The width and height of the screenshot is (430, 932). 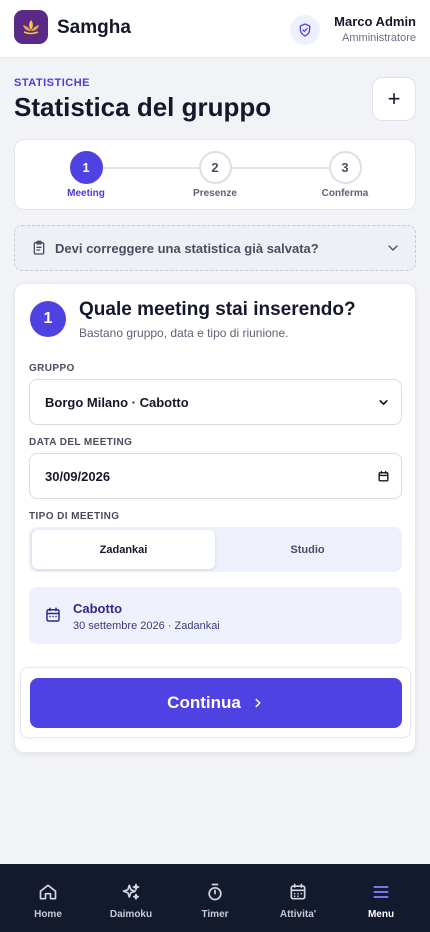 I want to click on bottom-nav: Home Daimoku Timer Attivita' Menu, so click(x=215, y=898).